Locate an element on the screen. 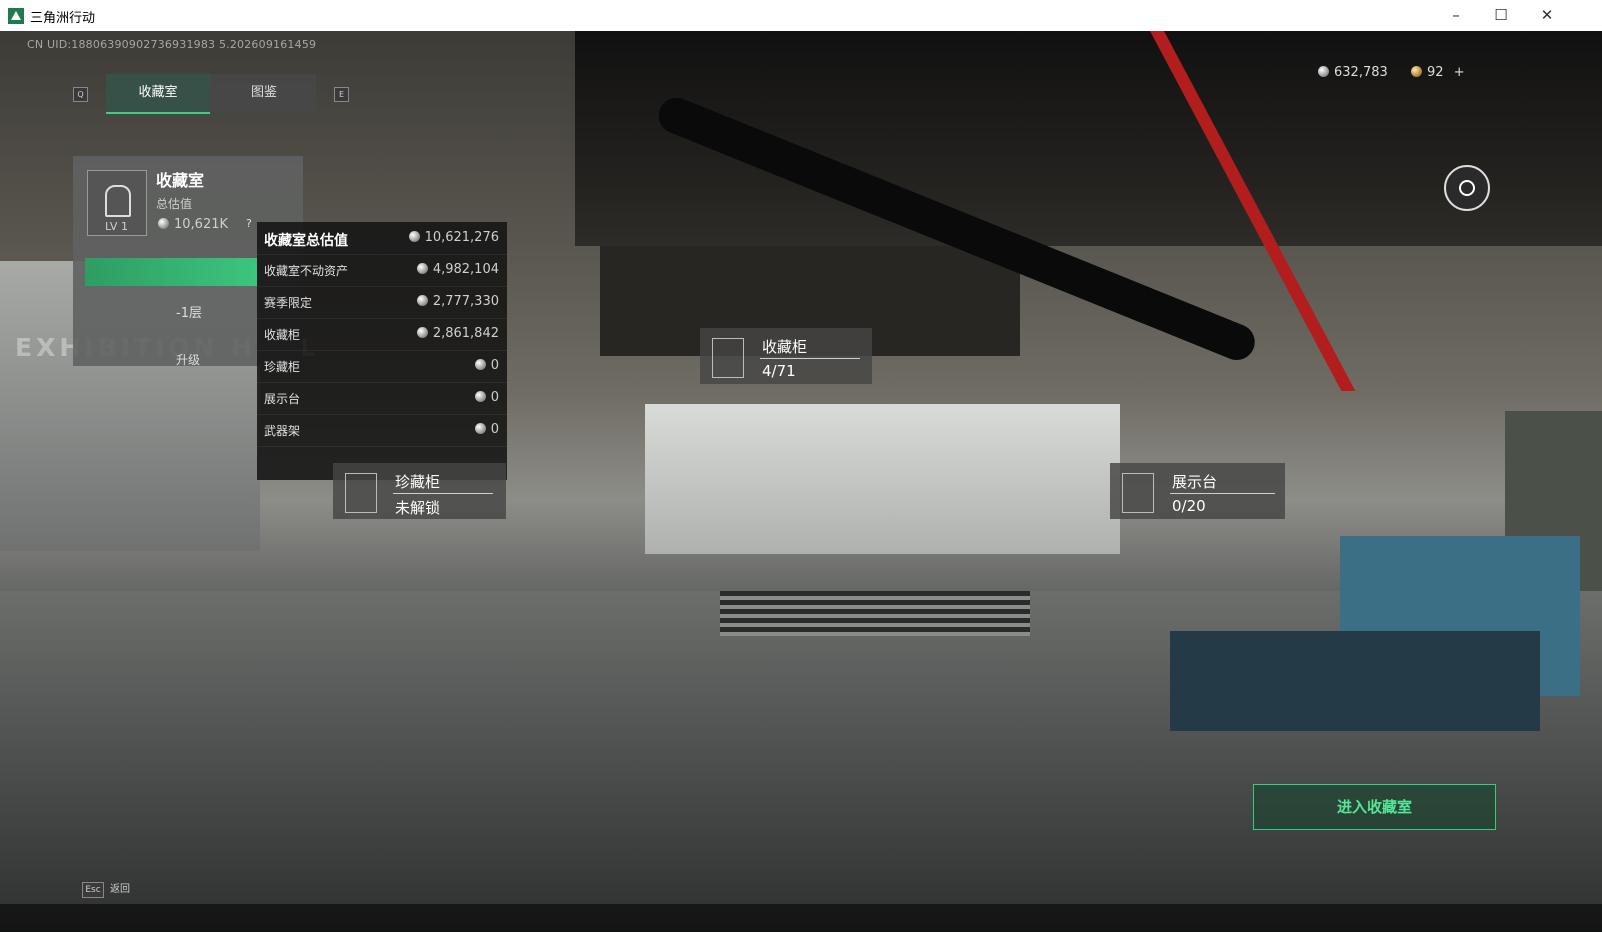 This screenshot has height=932, width=1602. value-row-value: 2,861,842 is located at coordinates (457, 333).